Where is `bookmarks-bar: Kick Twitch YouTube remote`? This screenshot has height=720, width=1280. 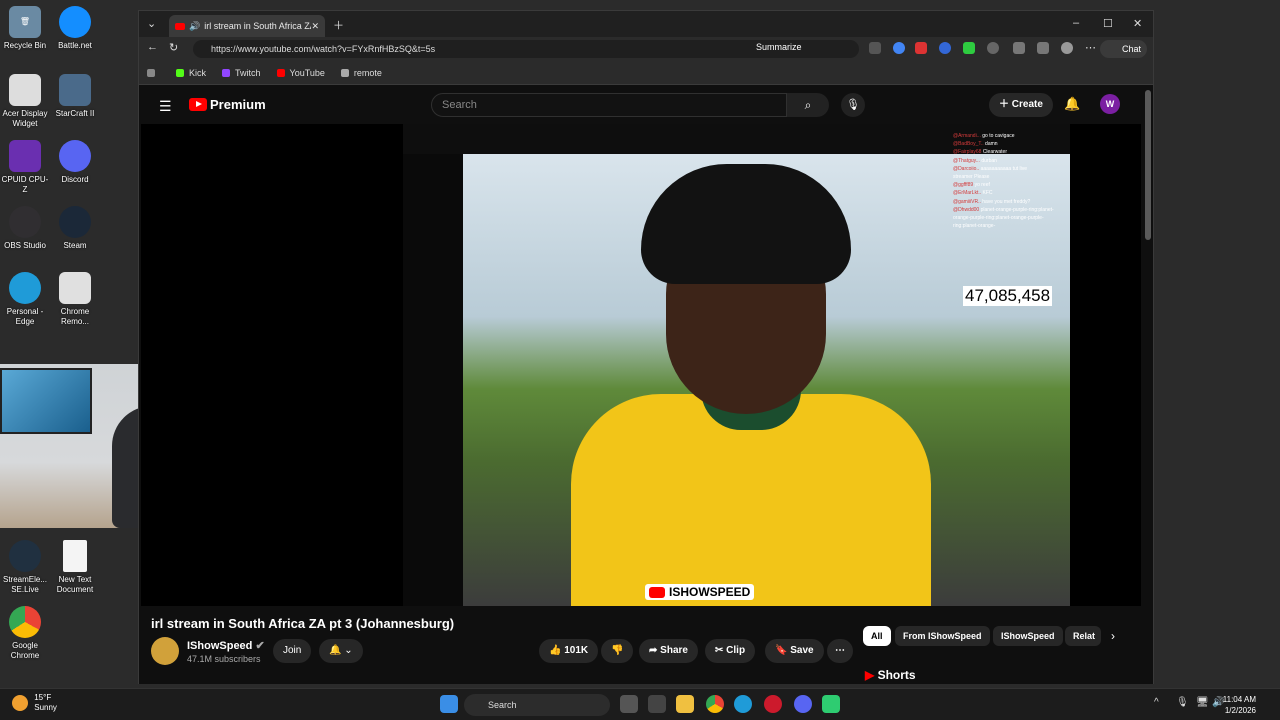
bookmarks-bar: Kick Twitch YouTube remote is located at coordinates (646, 73).